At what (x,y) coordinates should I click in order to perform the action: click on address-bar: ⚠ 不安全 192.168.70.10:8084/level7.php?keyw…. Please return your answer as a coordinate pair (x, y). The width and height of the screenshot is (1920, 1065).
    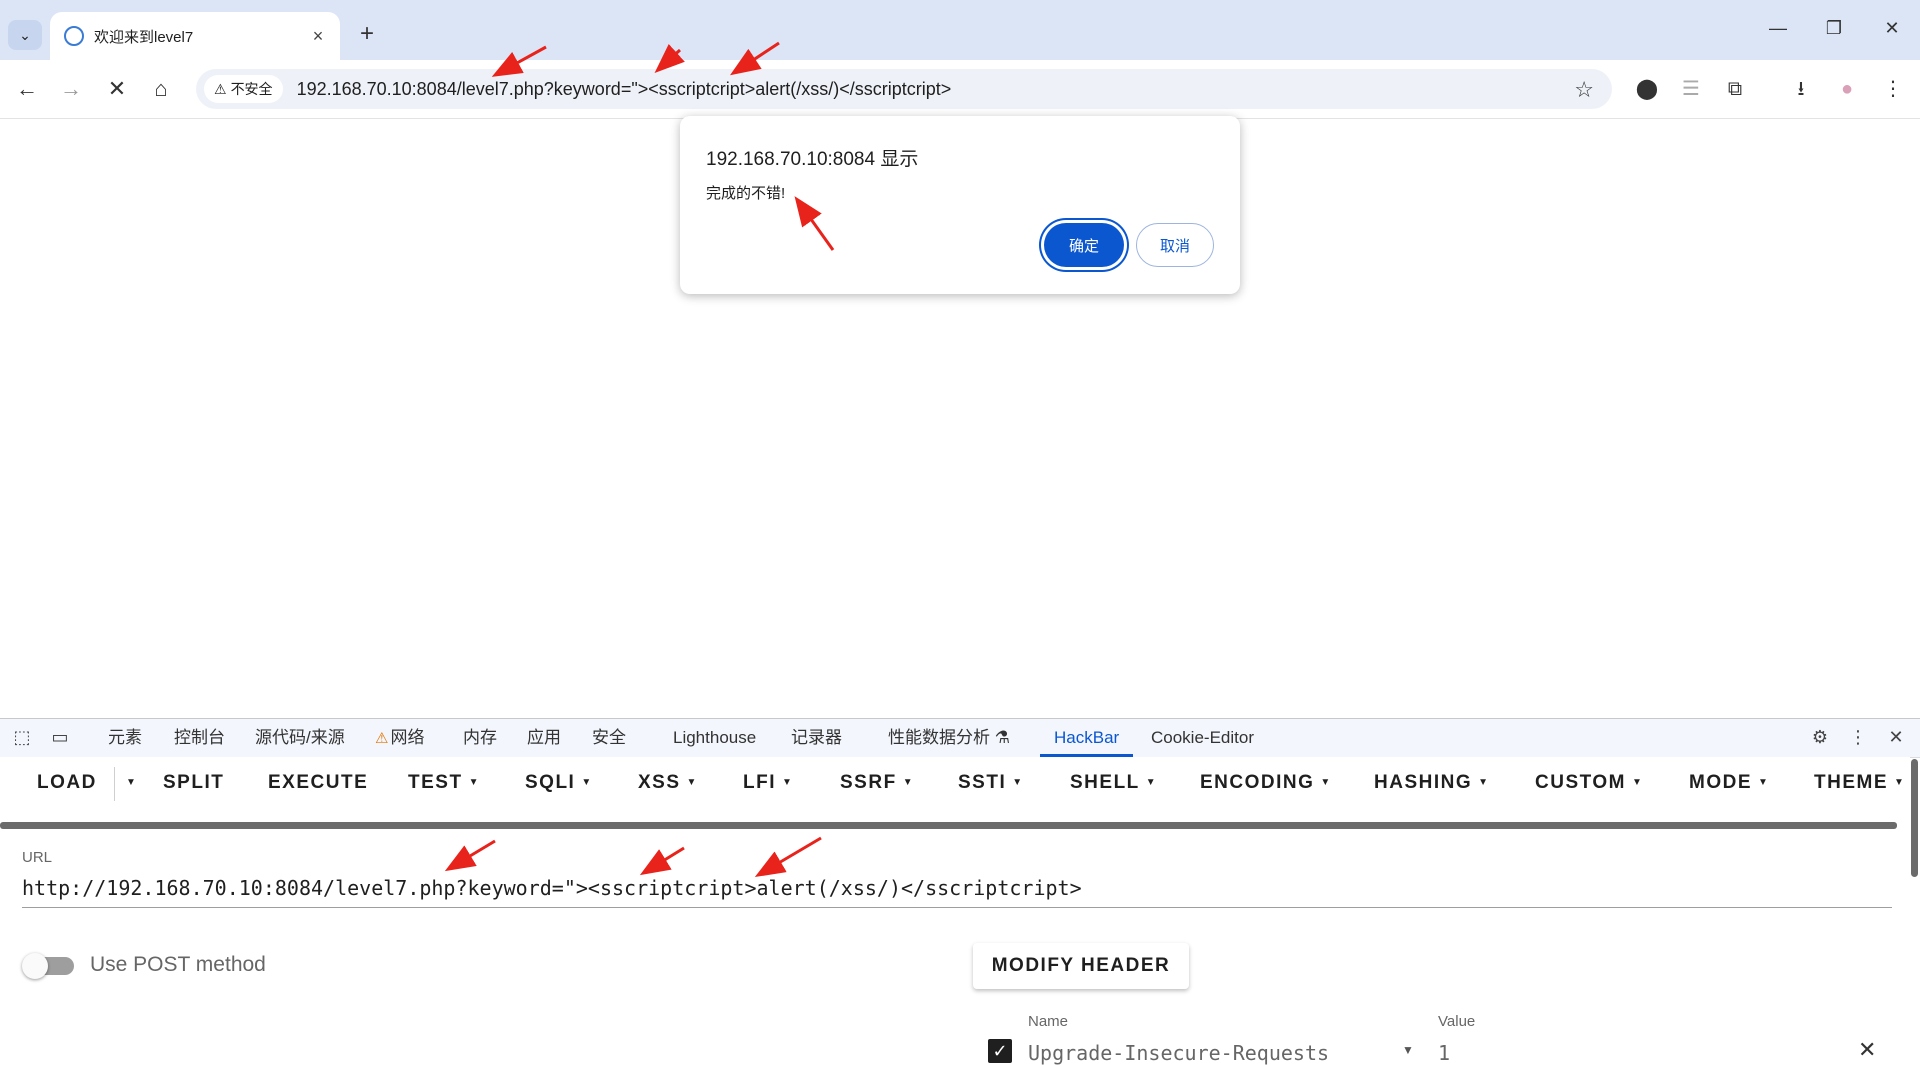
    Looking at the image, I should click on (904, 89).